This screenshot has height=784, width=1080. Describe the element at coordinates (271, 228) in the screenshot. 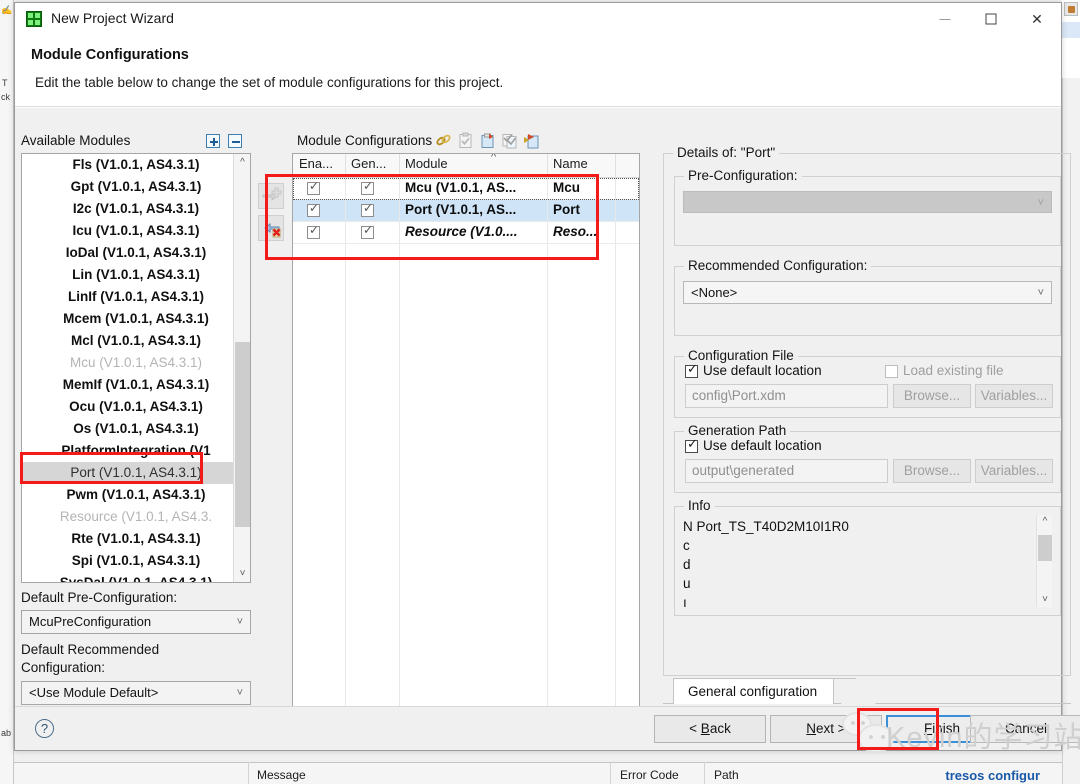

I see `remove-module-icon` at that location.